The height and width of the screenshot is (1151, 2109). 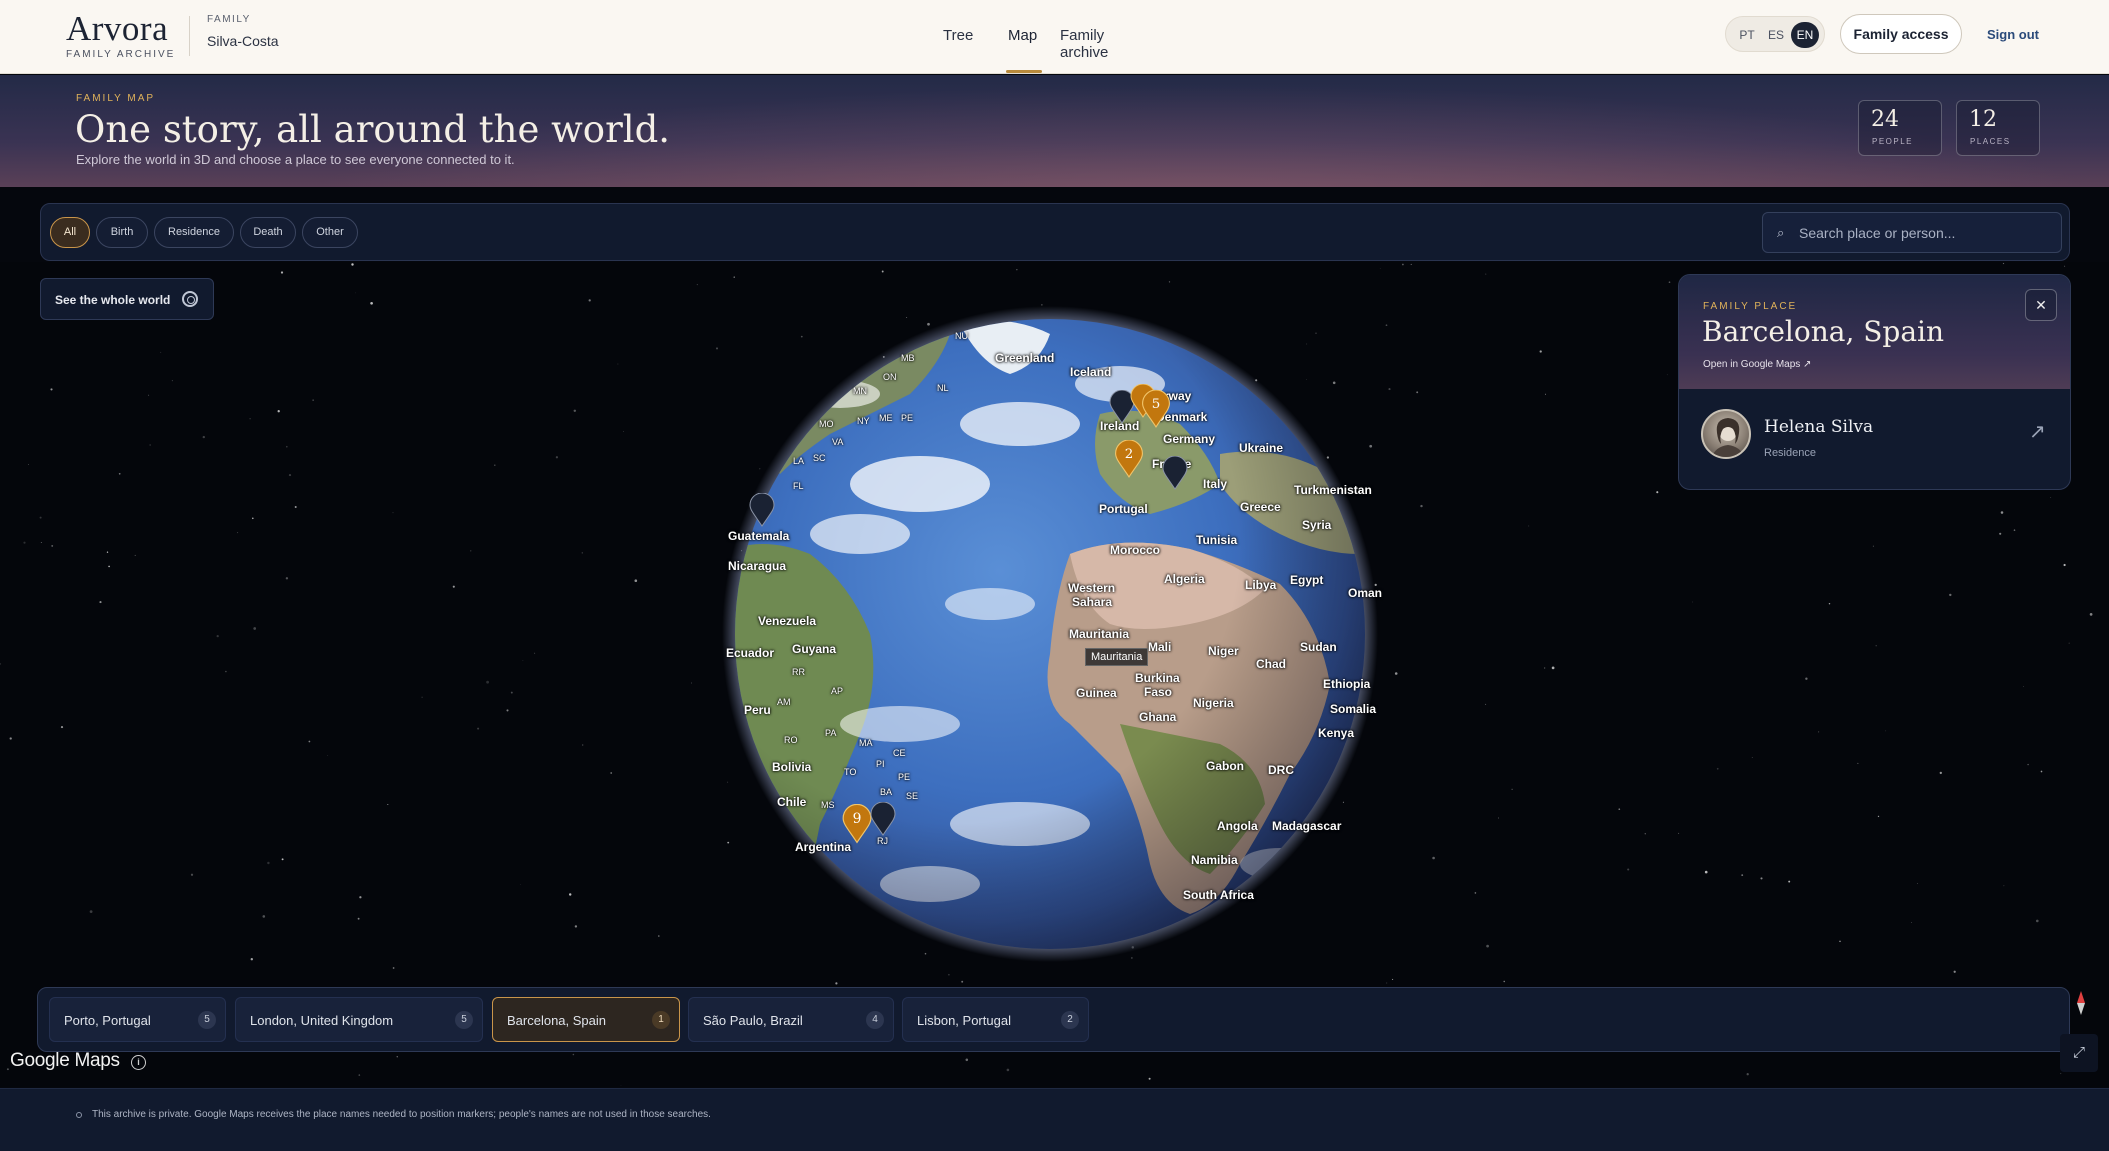 I want to click on place-pill: São Paulo, Brazil 4, so click(x=791, y=1019).